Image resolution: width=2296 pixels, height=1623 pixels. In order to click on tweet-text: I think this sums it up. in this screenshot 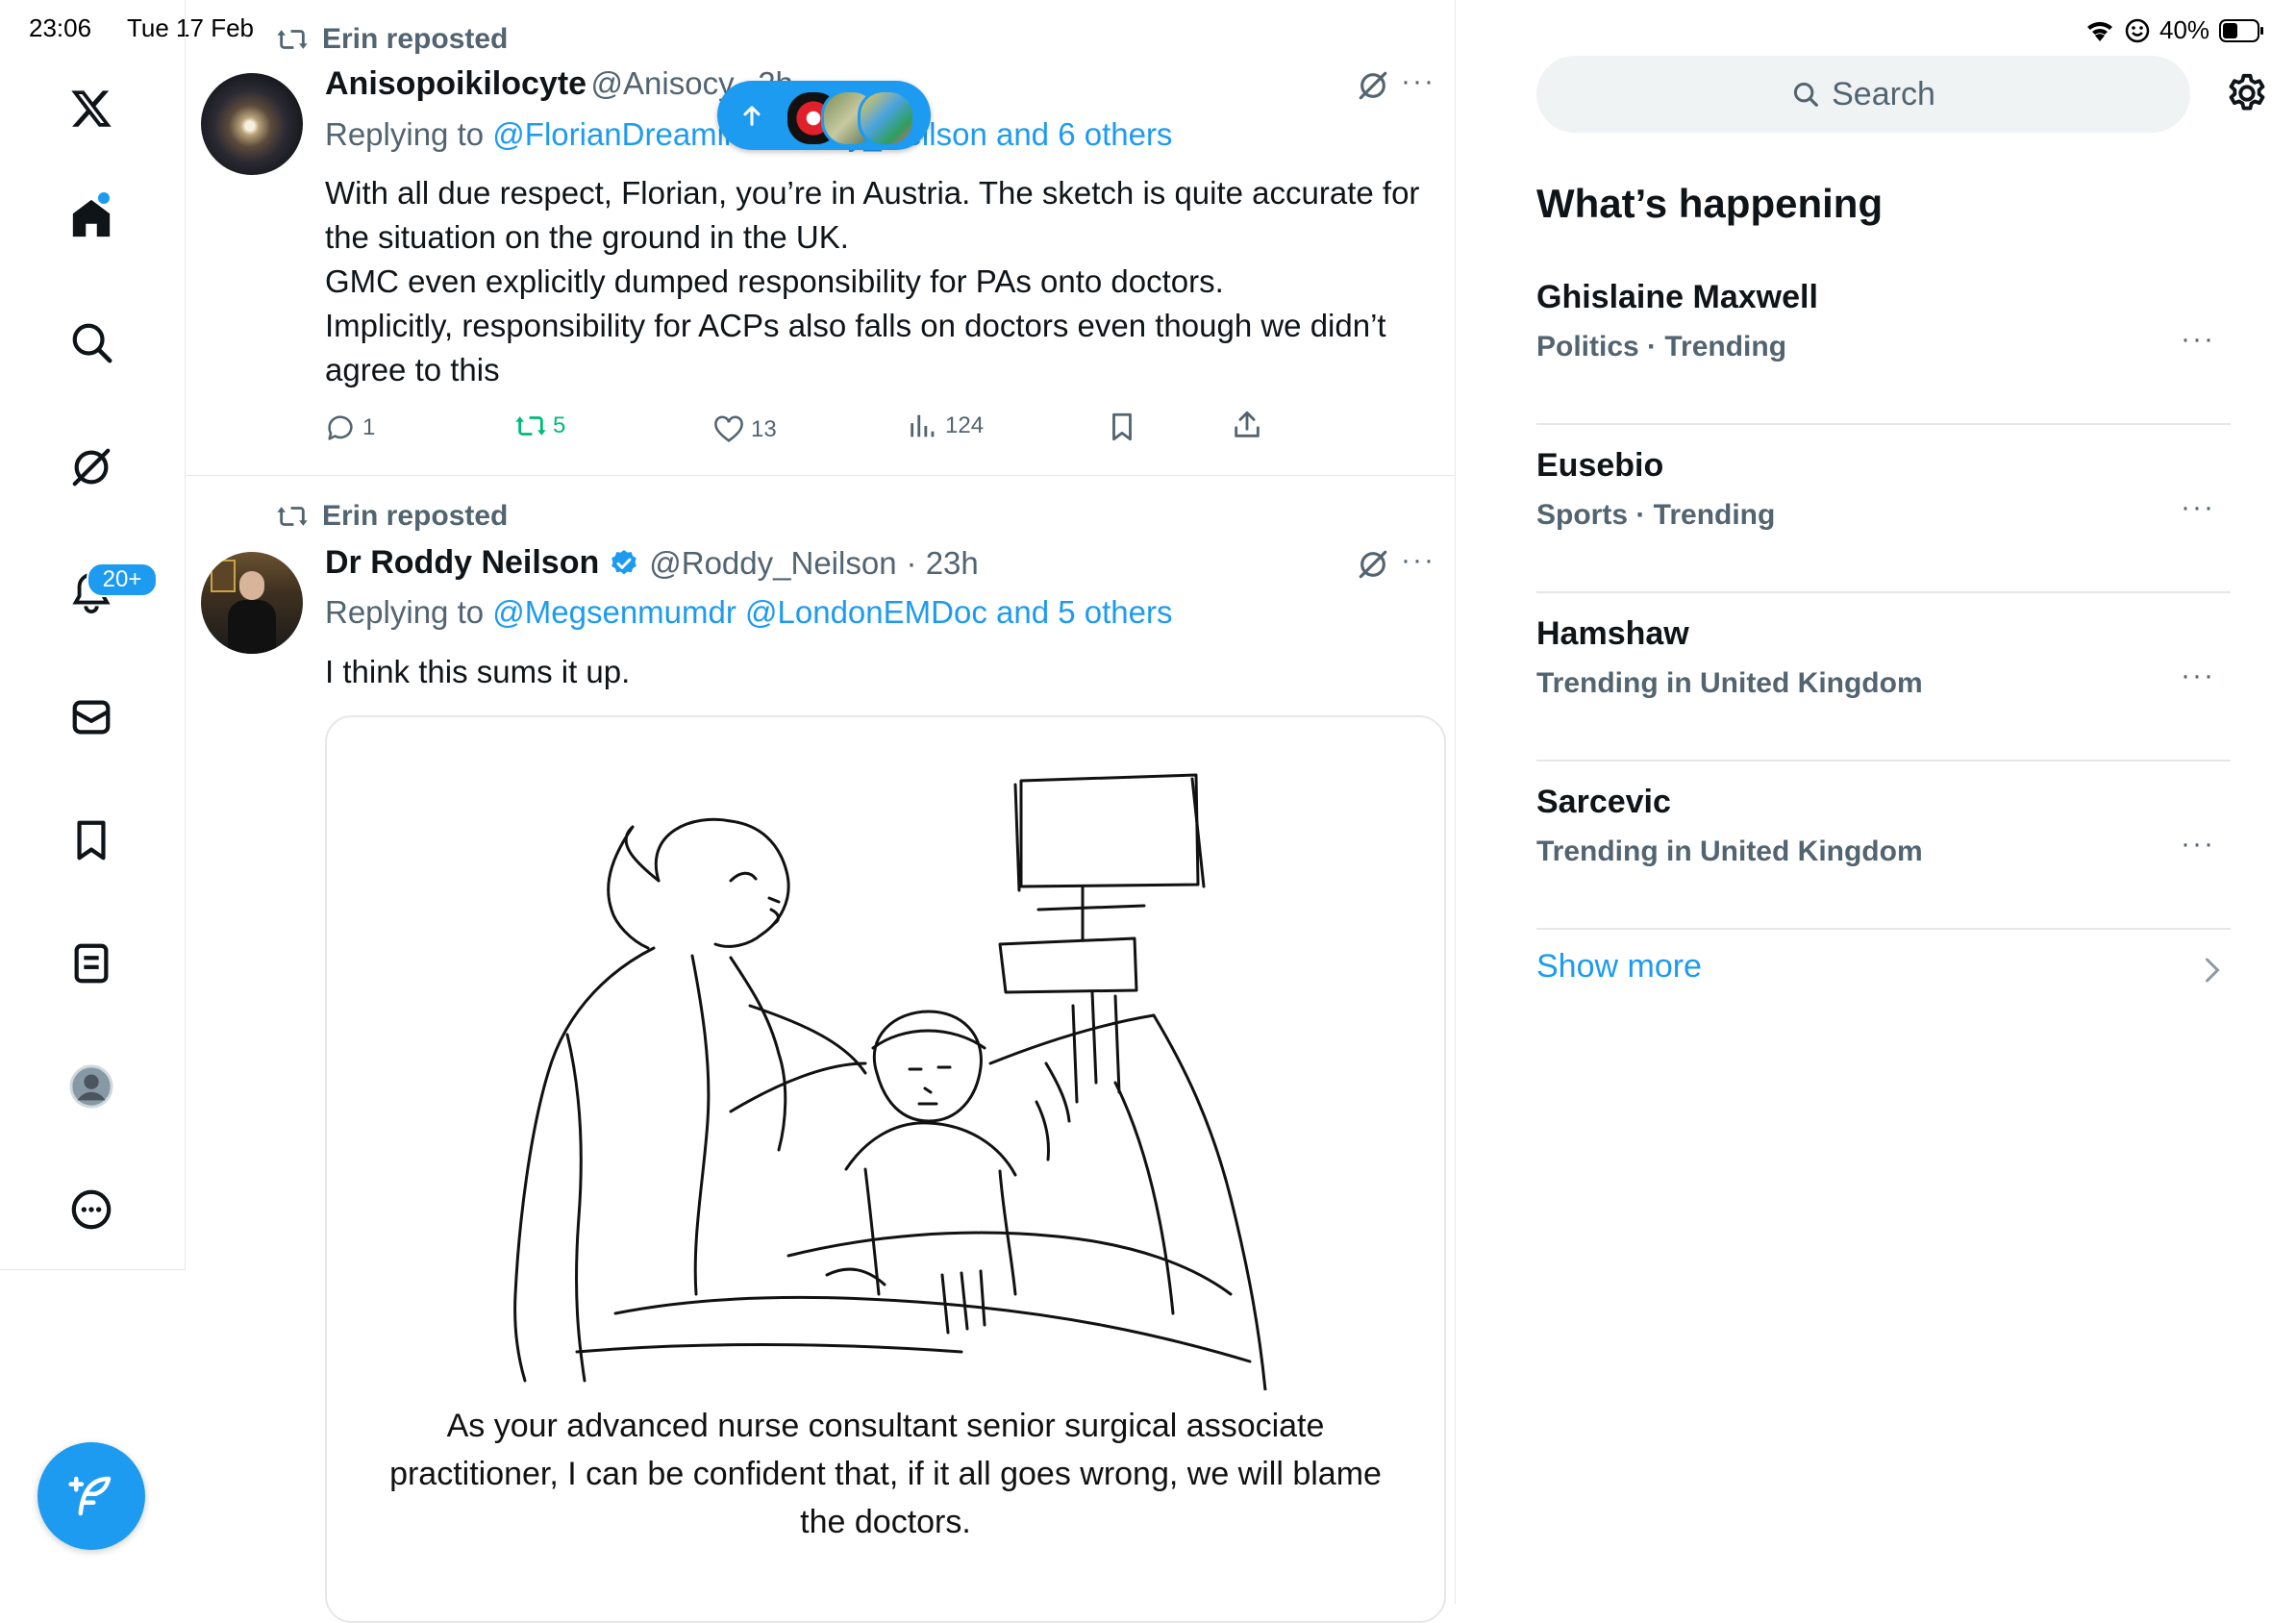, I will do `click(478, 671)`.